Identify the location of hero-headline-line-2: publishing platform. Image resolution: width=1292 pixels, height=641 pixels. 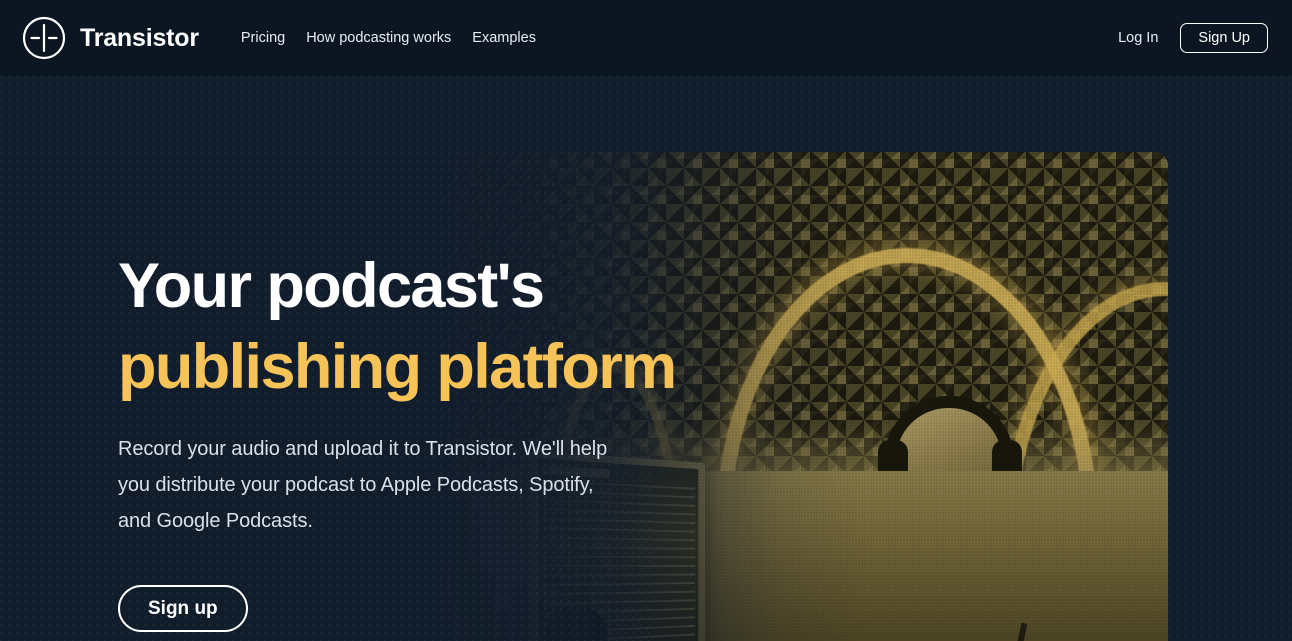
(397, 366).